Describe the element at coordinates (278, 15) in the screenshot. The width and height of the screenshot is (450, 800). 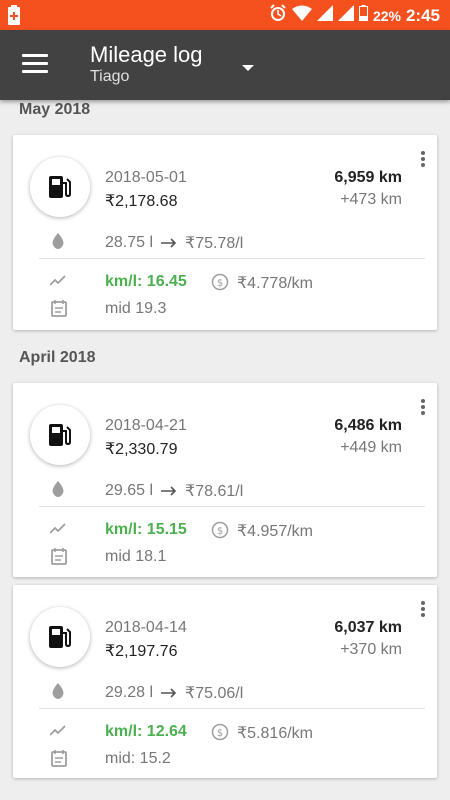
I see `alarm-icon` at that location.